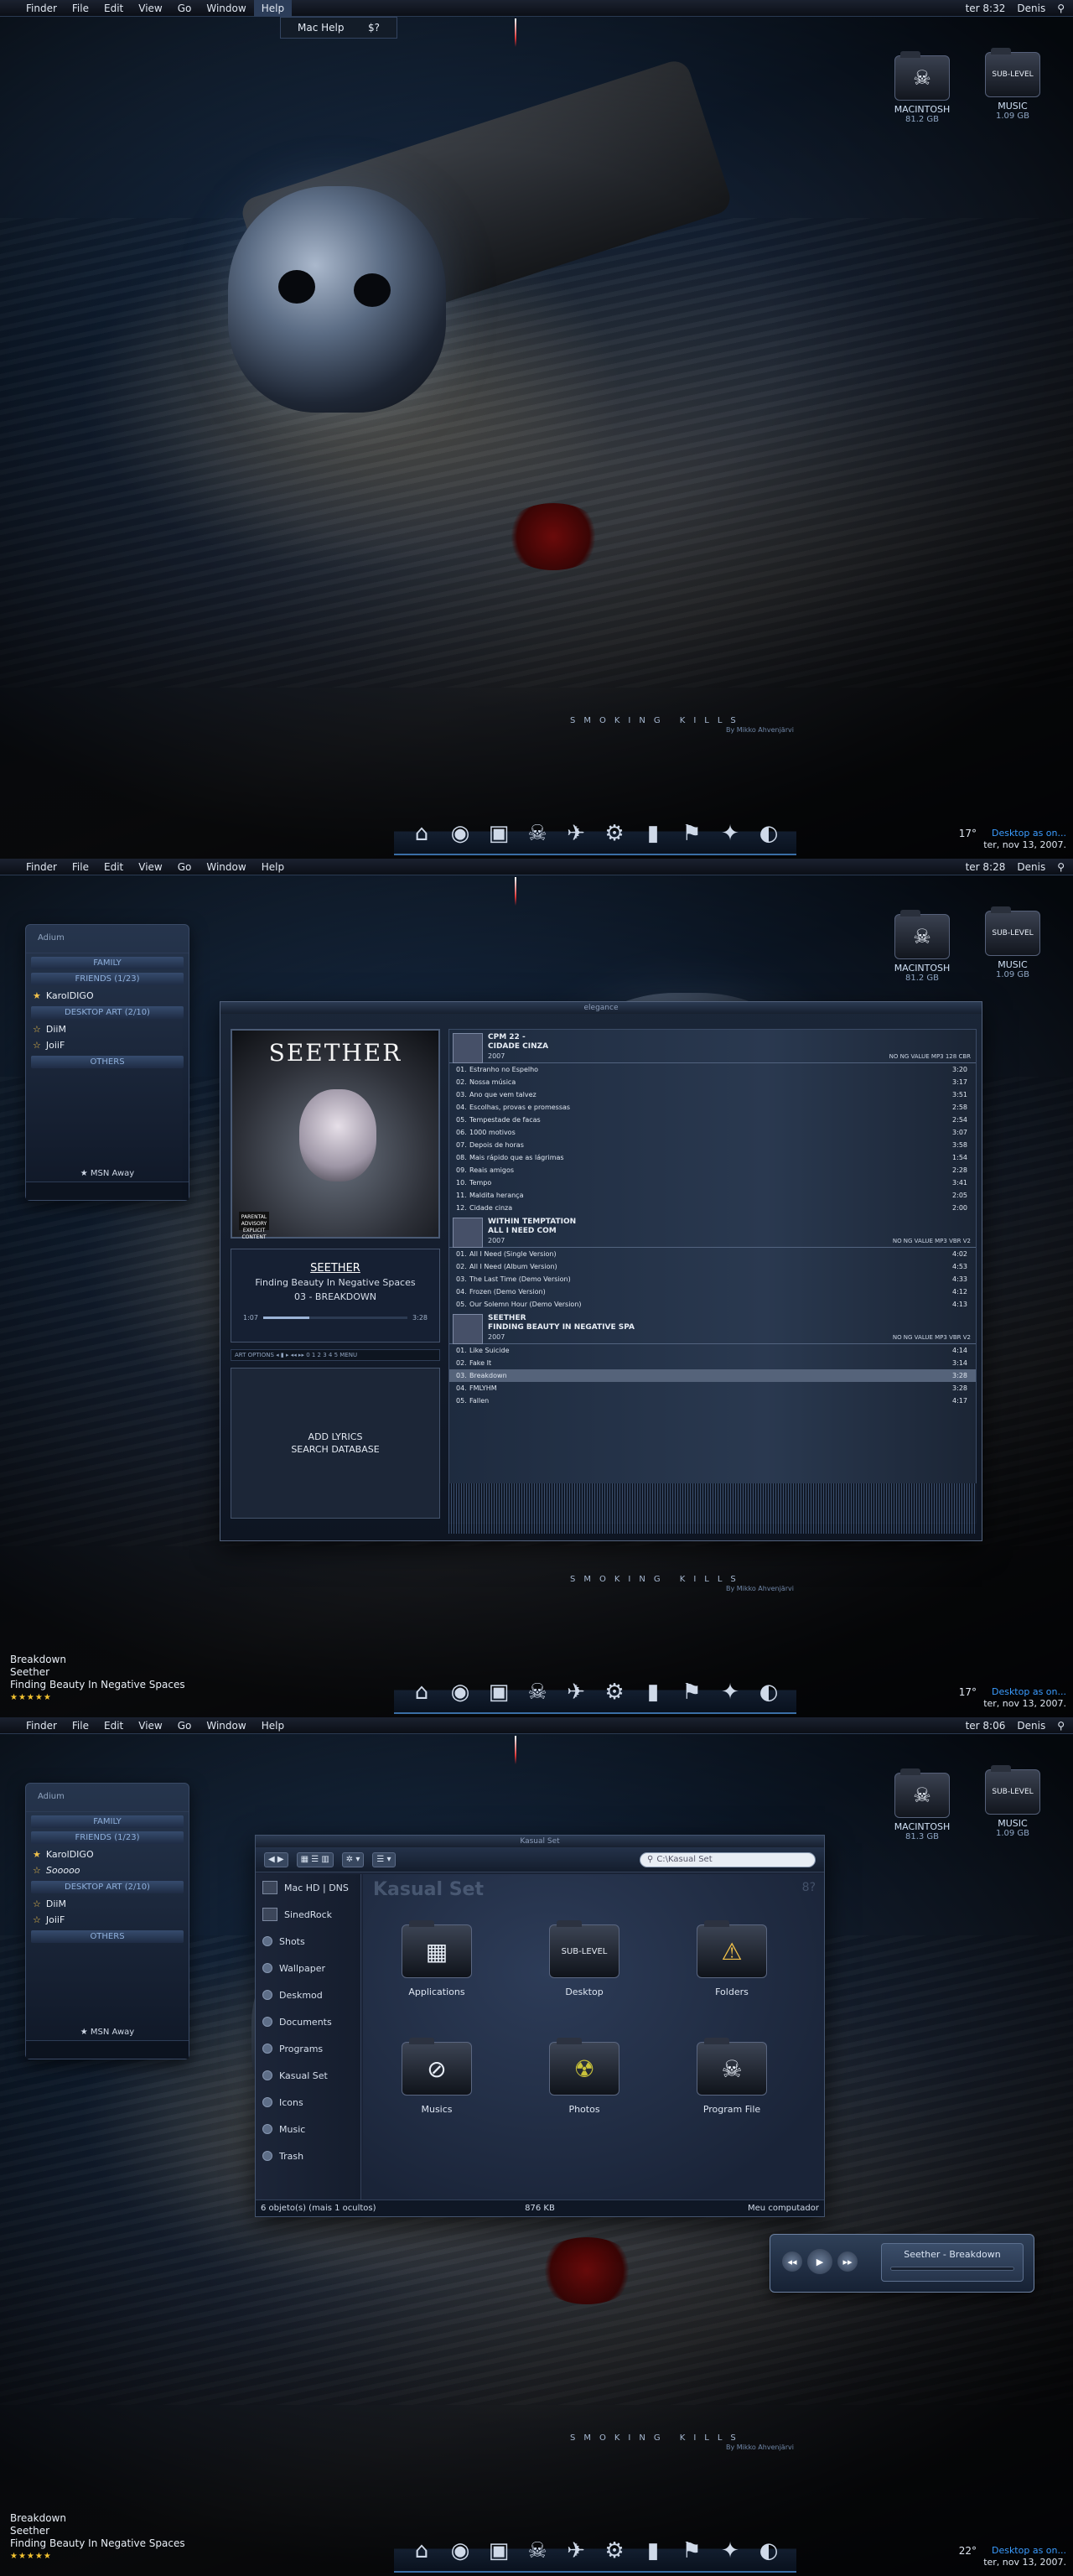 This screenshot has height=2576, width=1073. I want to click on sidebar-item-icons: Icons, so click(308, 2102).